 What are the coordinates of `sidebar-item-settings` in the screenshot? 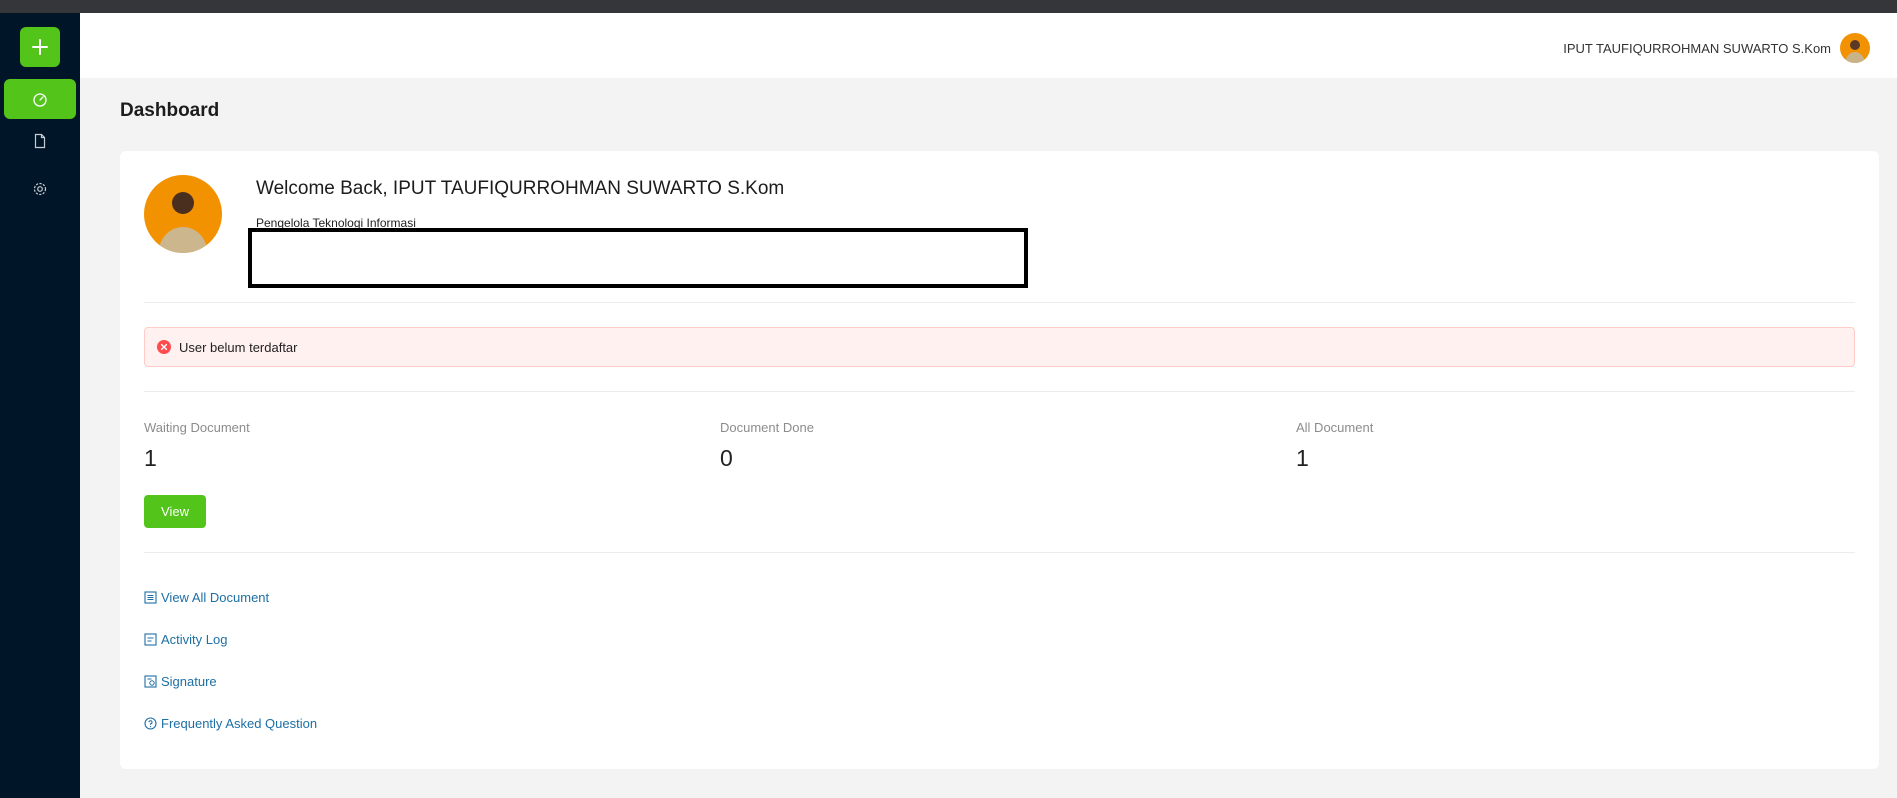 It's located at (40, 189).